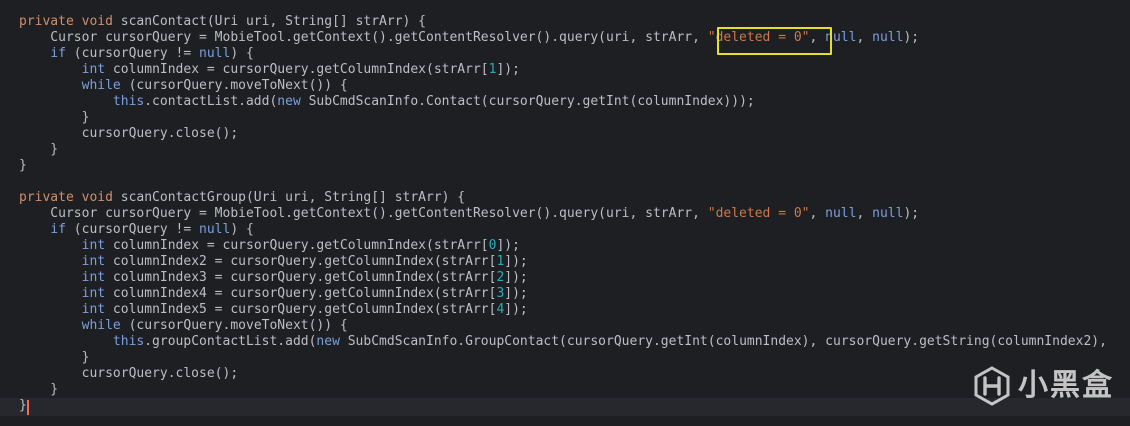 Image resolution: width=1130 pixels, height=426 pixels. What do you see at coordinates (563, 374) in the screenshot?
I see `code-line: cursorQuery.close();` at bounding box center [563, 374].